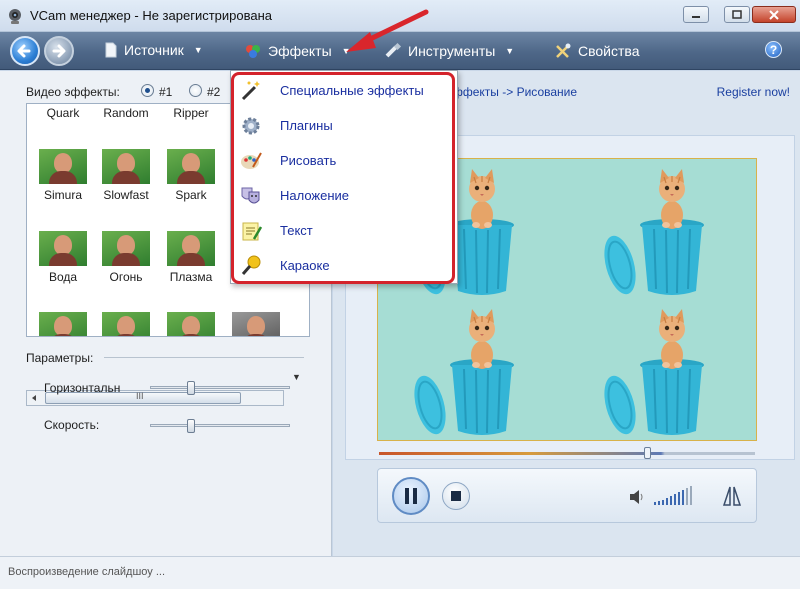 Image resolution: width=800 pixels, height=589 pixels. Describe the element at coordinates (773, 49) in the screenshot. I see `help-button: ?` at that location.